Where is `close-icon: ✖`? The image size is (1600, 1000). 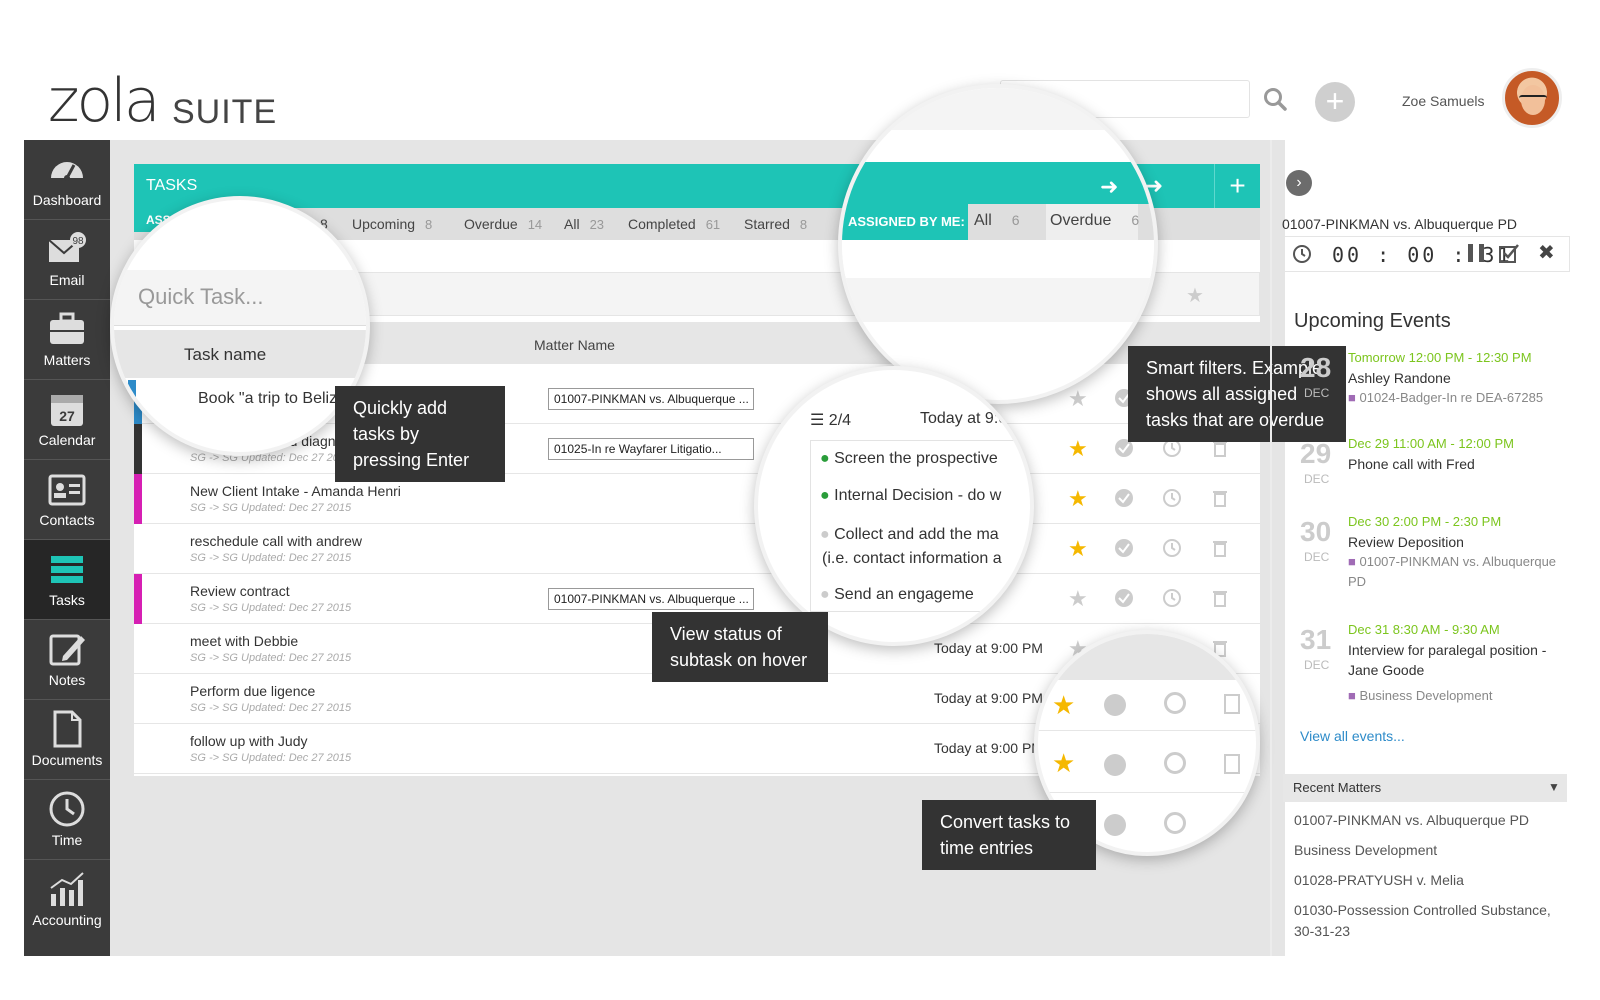
close-icon: ✖ is located at coordinates (1546, 252).